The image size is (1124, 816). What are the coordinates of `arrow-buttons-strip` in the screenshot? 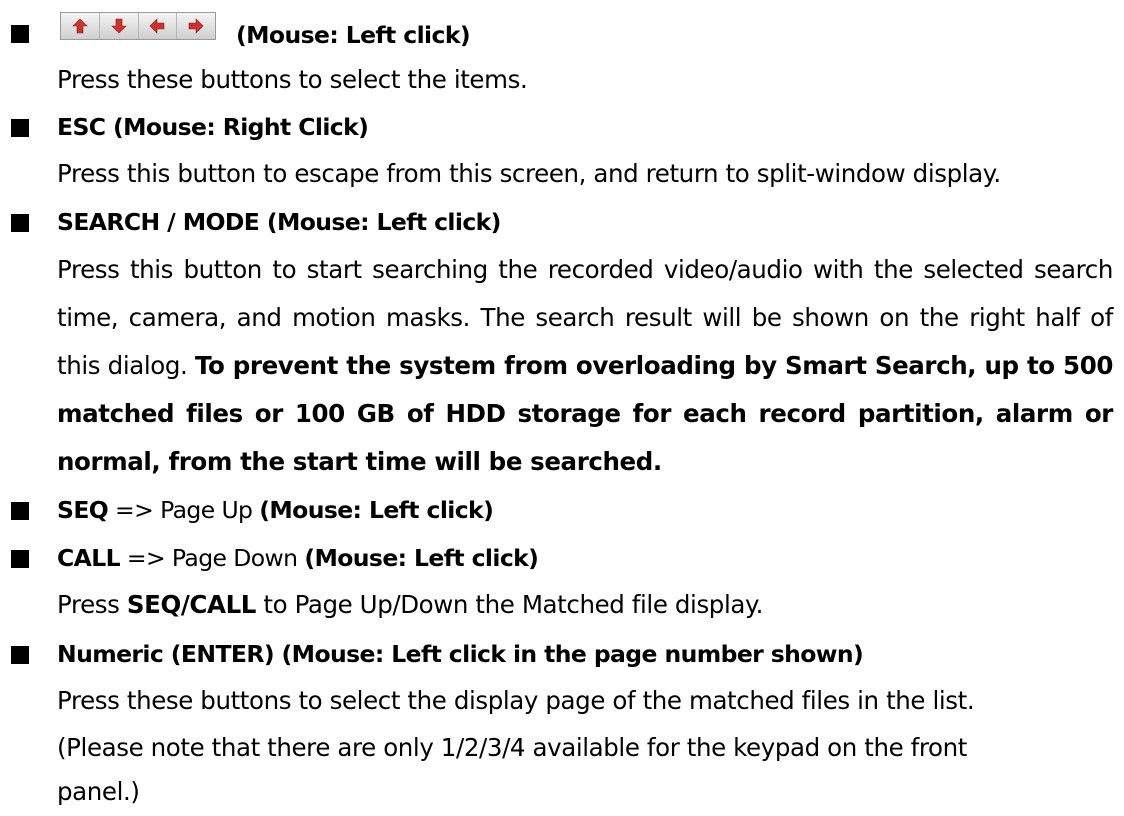 It's located at (138, 26).